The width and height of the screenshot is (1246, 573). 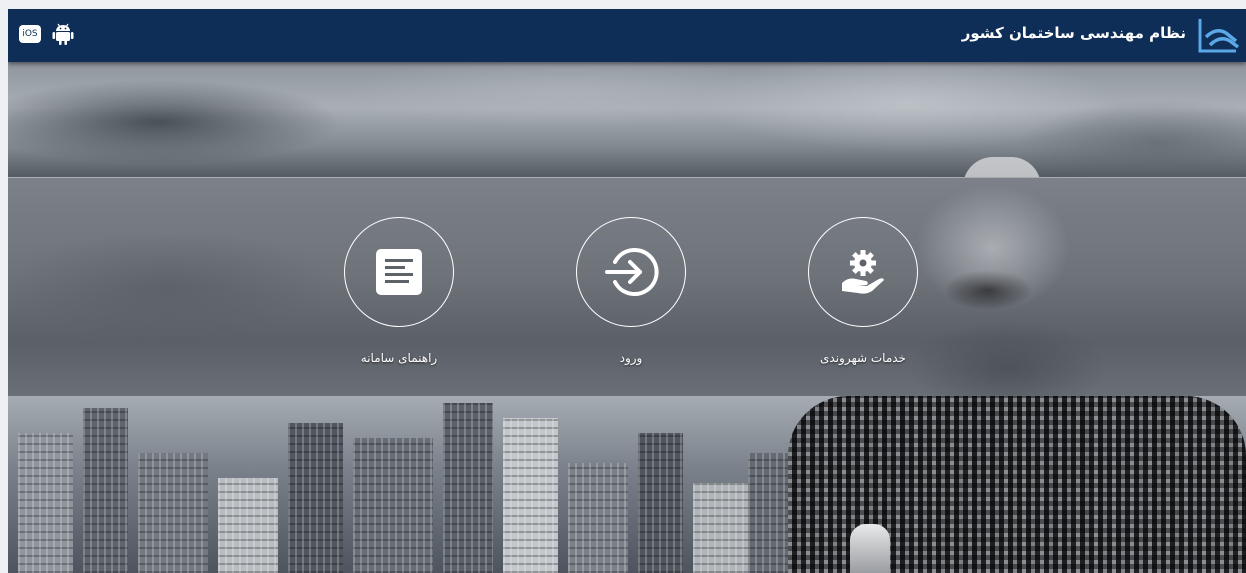 What do you see at coordinates (870, 548) in the screenshot?
I see `background-chair` at bounding box center [870, 548].